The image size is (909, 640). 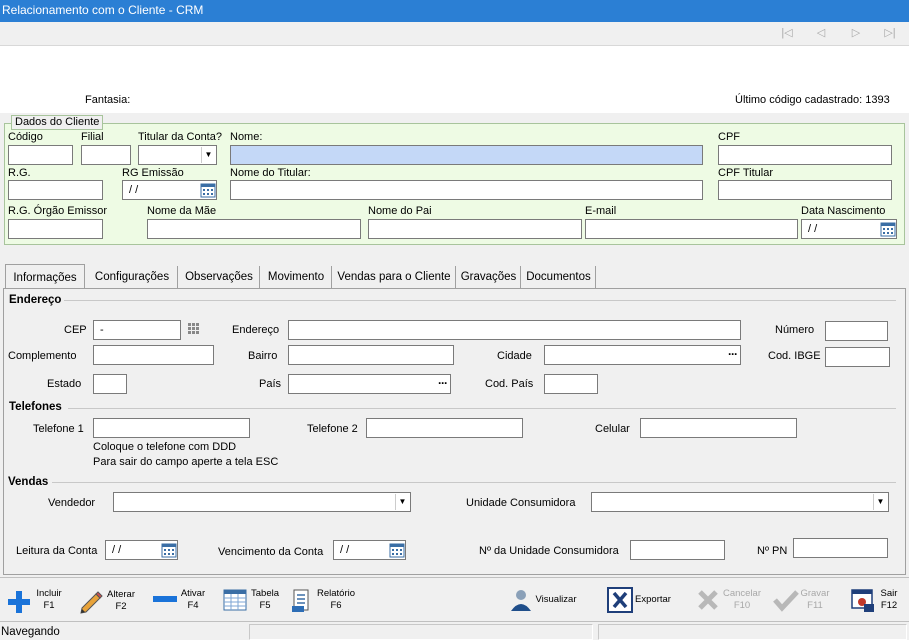 What do you see at coordinates (177, 155) in the screenshot?
I see `titular-conta-select: ▼` at bounding box center [177, 155].